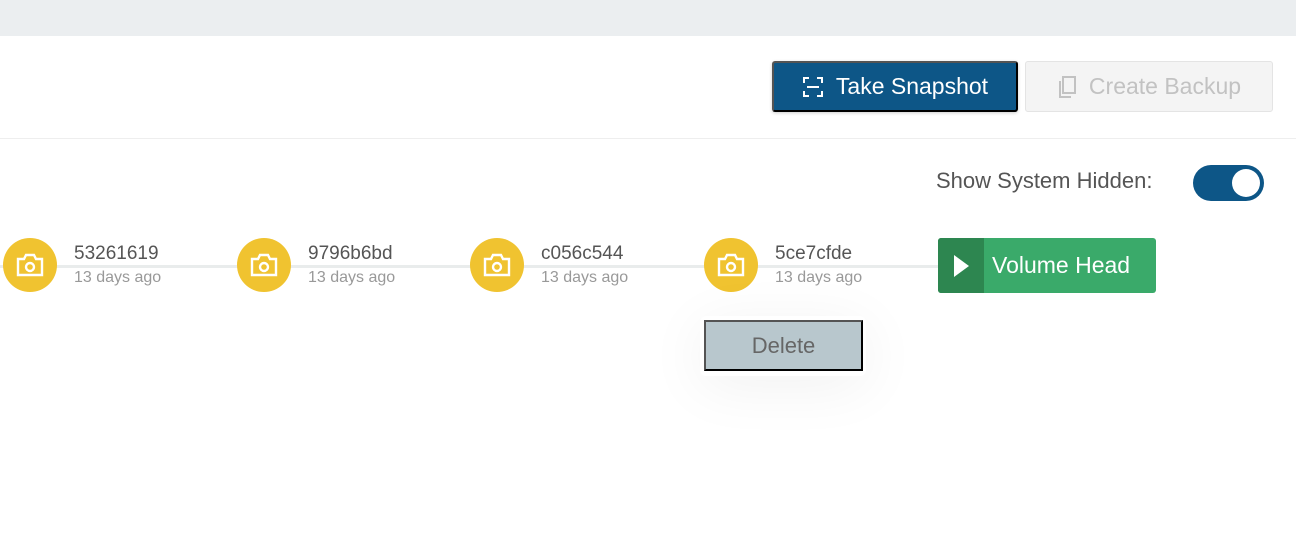 The height and width of the screenshot is (542, 1296). Describe the element at coordinates (816, 254) in the screenshot. I see `snapshot-id: 5ce7cfde` at that location.